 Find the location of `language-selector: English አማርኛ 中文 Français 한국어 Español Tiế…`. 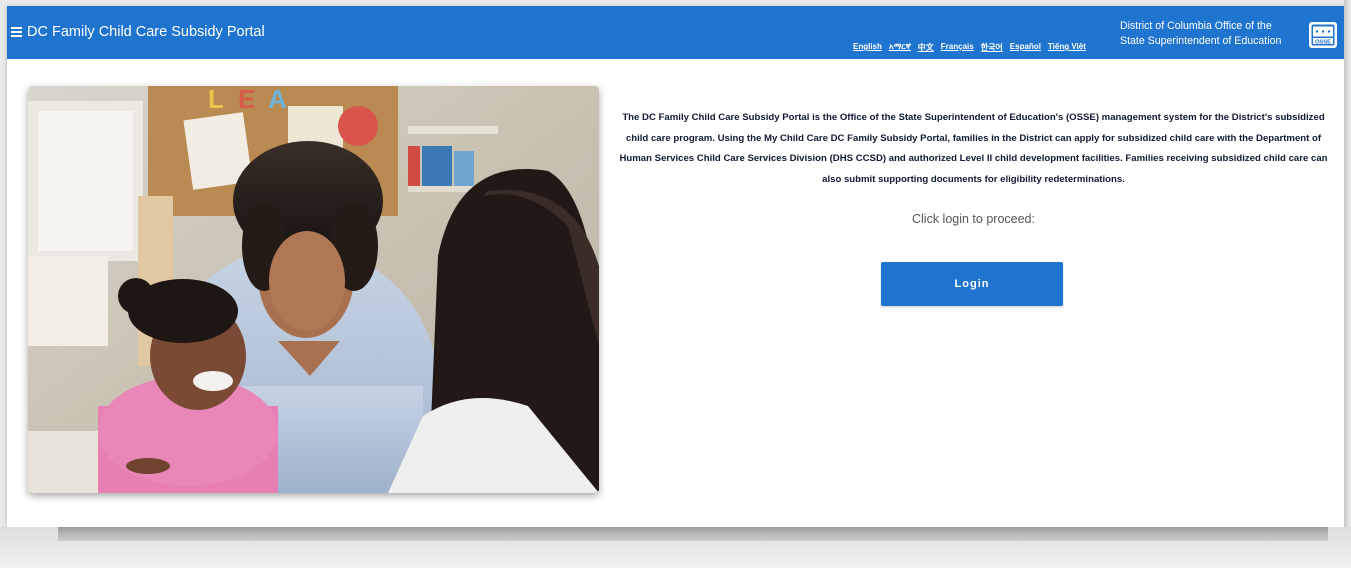

language-selector: English አማርኛ 中文 Français 한국어 Español Tiế… is located at coordinates (969, 47).